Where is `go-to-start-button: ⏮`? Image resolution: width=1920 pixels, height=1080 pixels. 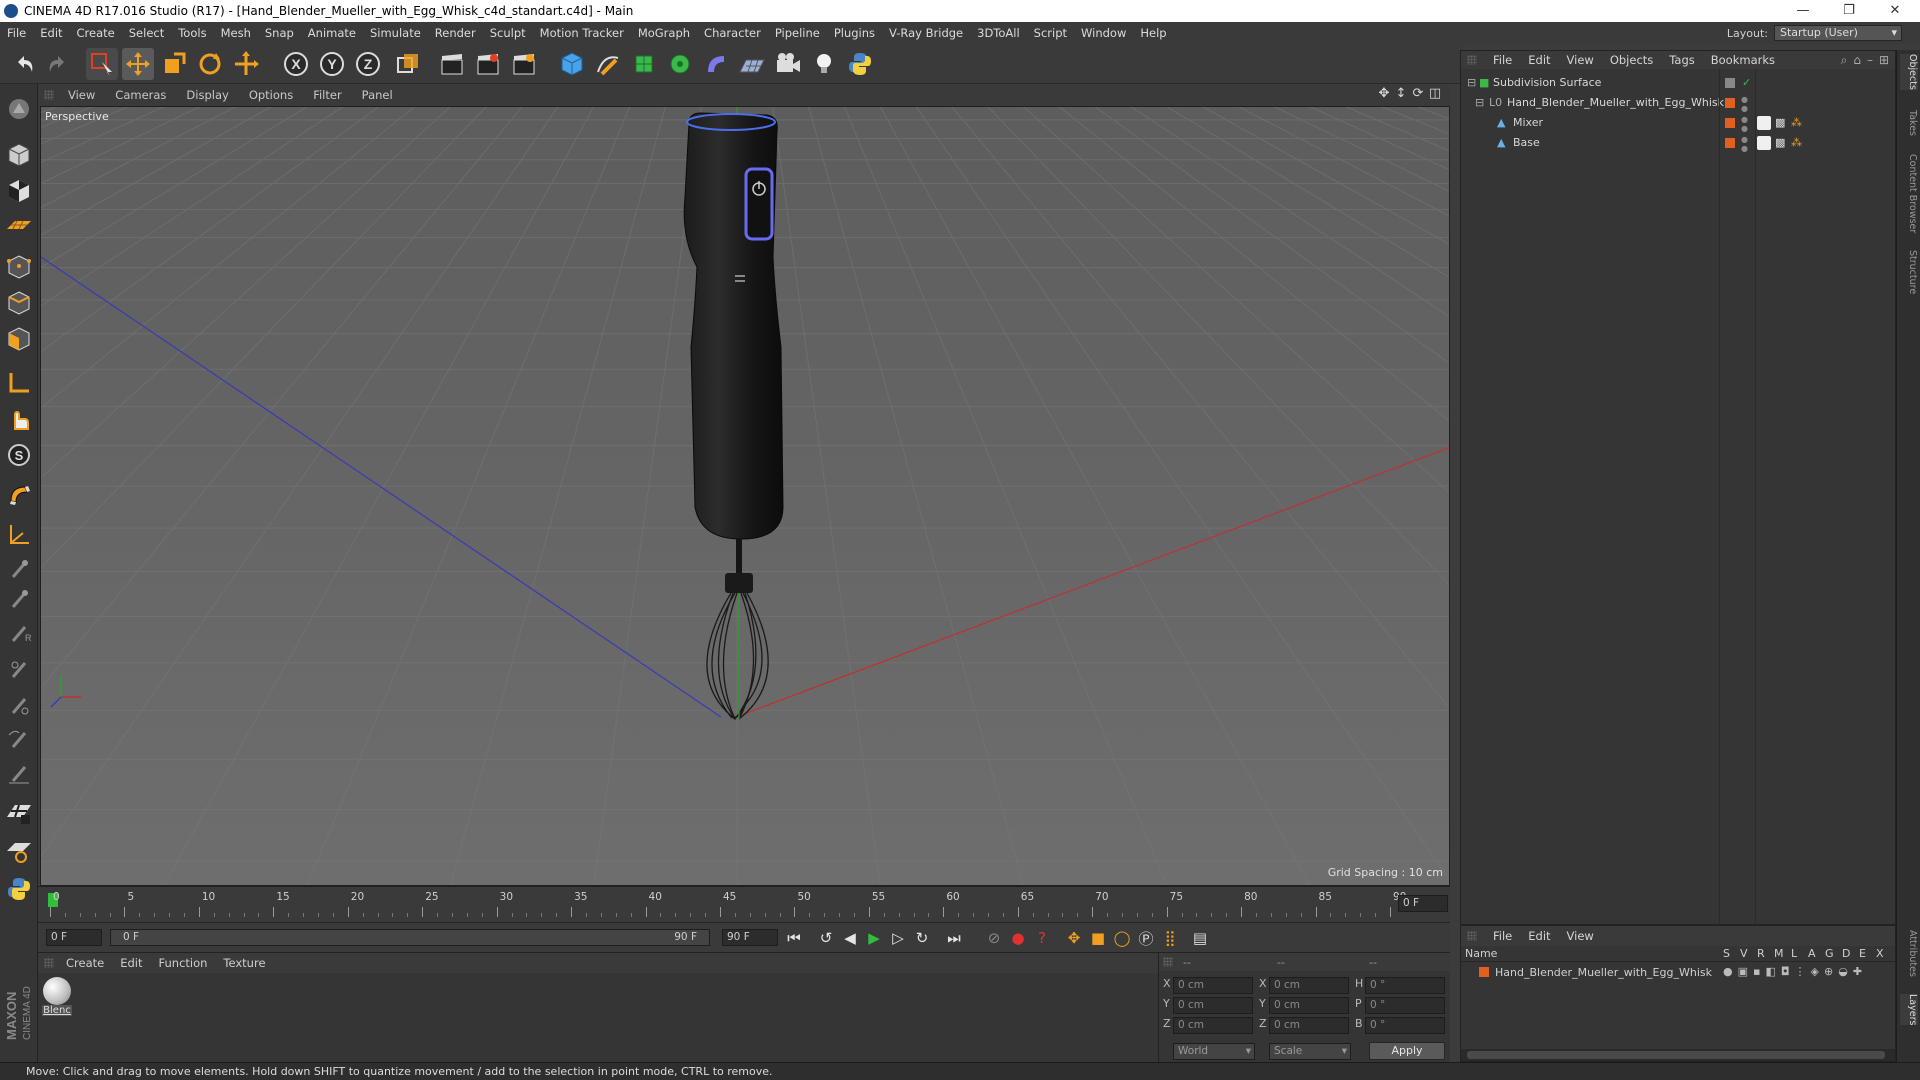
go-to-start-button: ⏮ is located at coordinates (794, 938).